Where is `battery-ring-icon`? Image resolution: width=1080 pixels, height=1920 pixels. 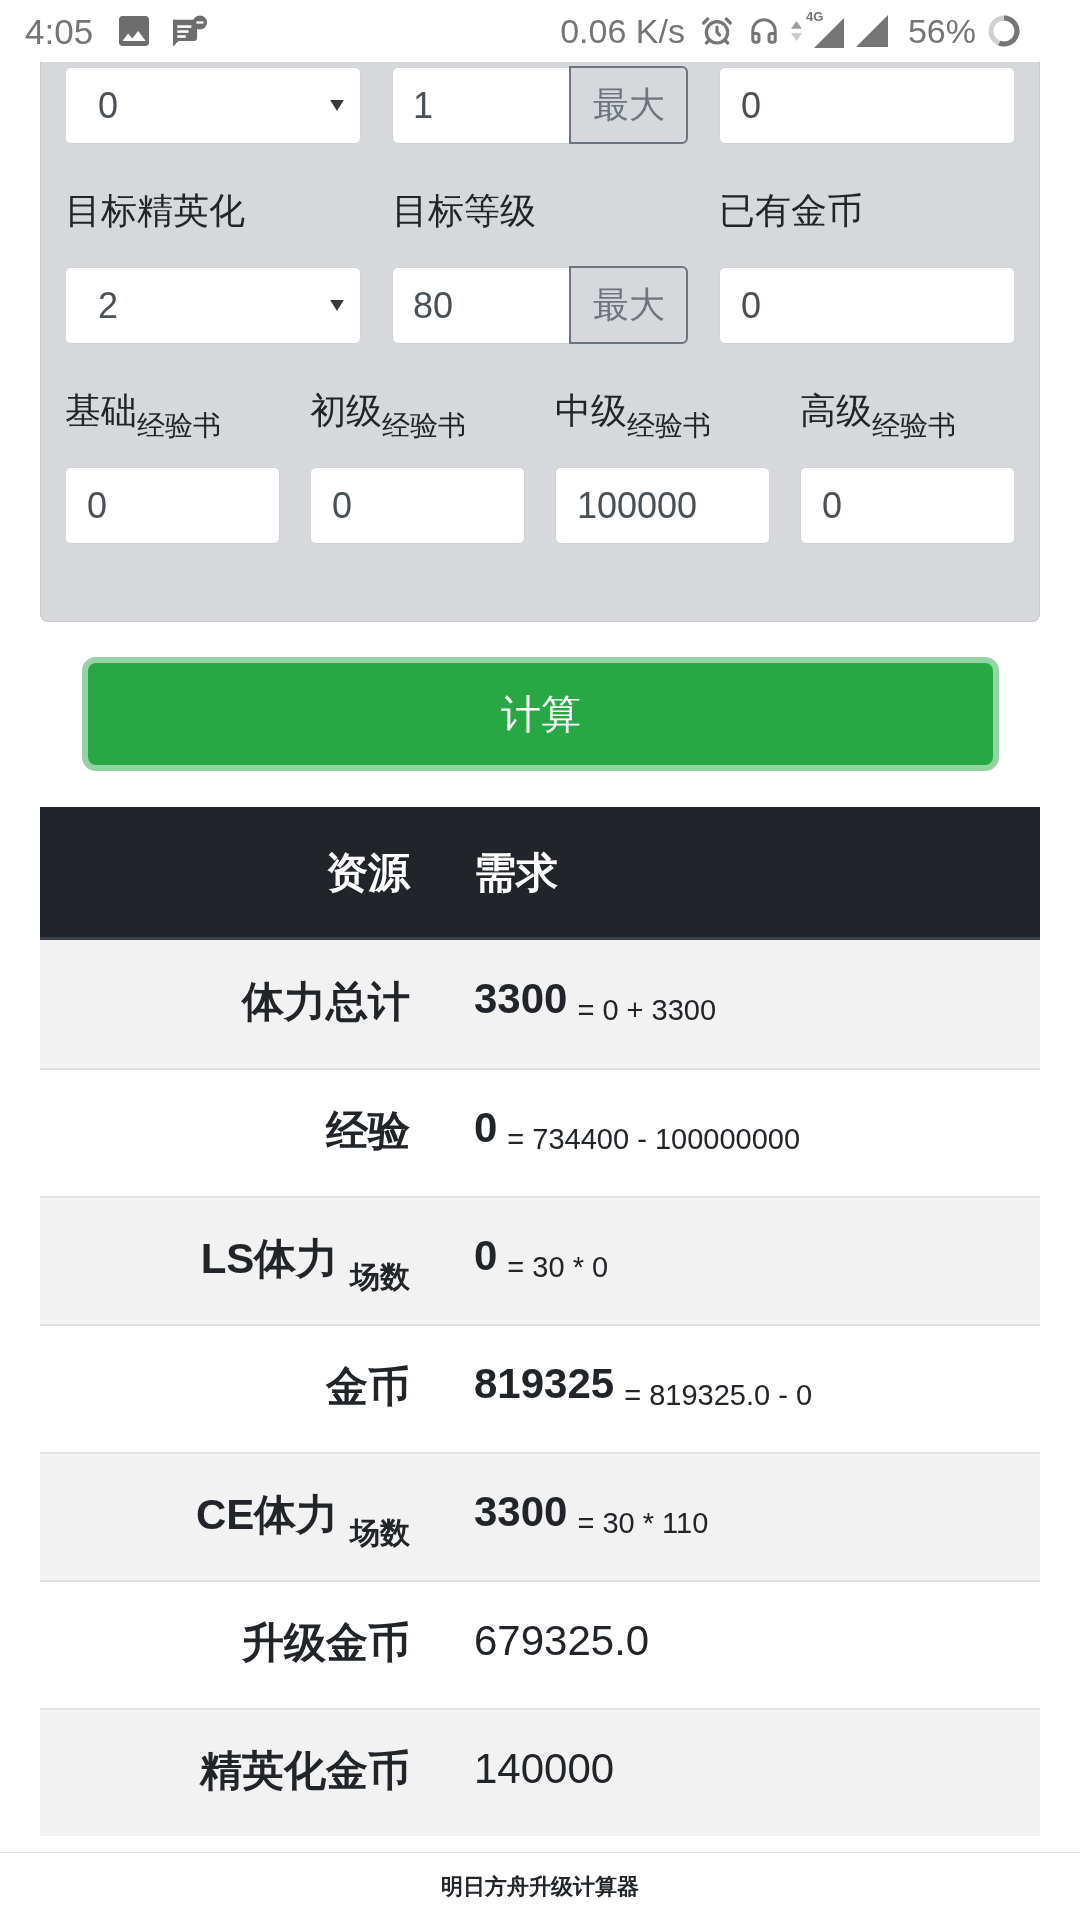
battery-ring-icon is located at coordinates (1004, 31).